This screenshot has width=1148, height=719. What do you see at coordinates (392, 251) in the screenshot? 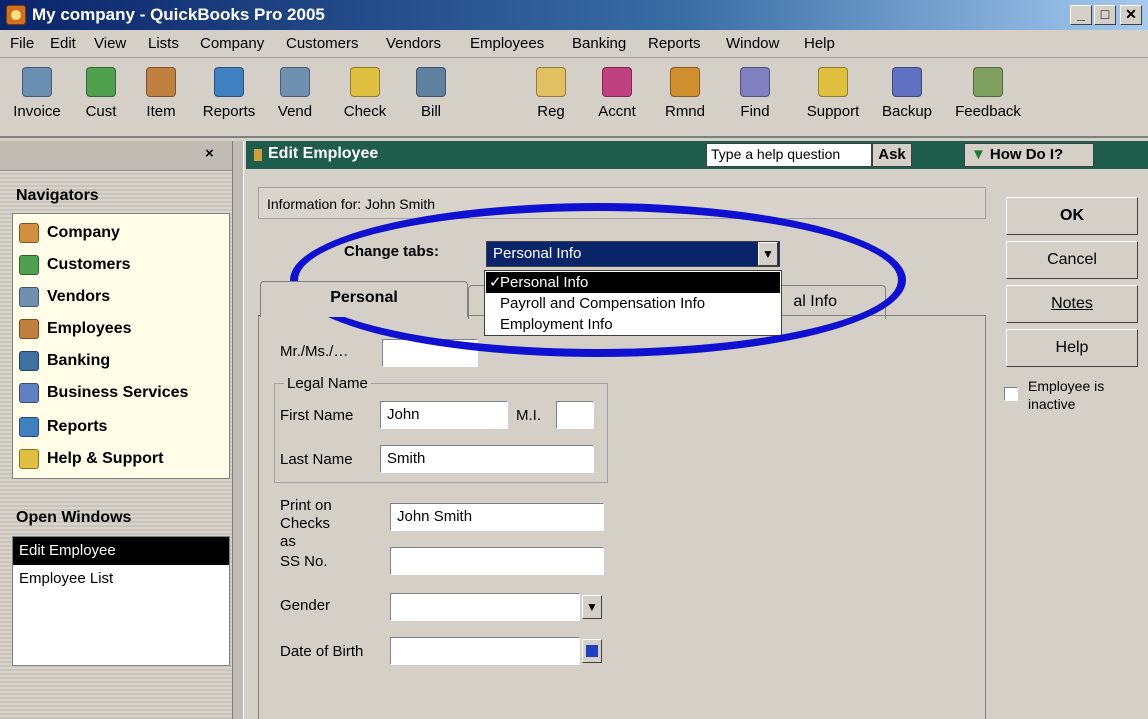
I see `change-tabs-label: Change tabs:` at bounding box center [392, 251].